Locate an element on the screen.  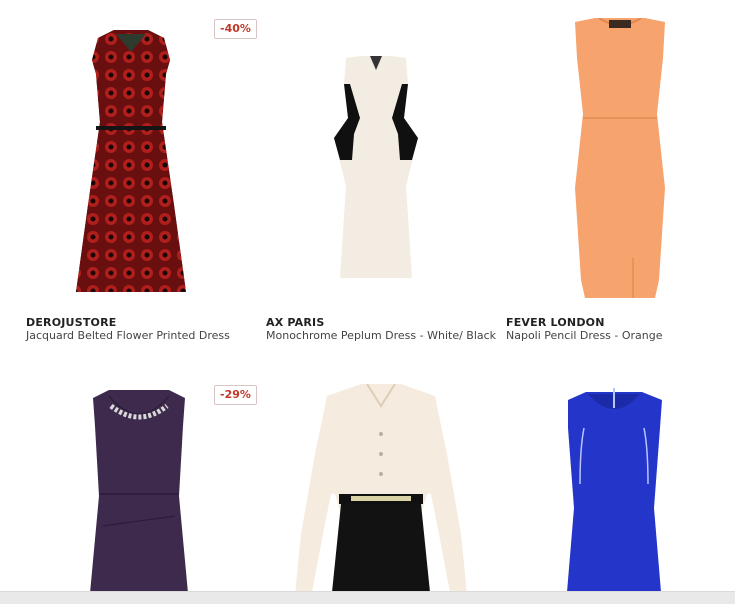
product-name: Napoli Pencil Dress - Orange is located at coordinates (584, 335).